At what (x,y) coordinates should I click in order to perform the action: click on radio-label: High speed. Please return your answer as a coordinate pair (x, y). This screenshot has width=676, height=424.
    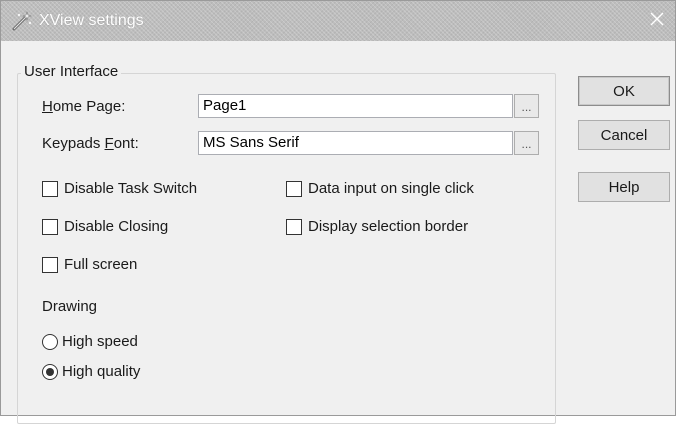
    Looking at the image, I should click on (100, 341).